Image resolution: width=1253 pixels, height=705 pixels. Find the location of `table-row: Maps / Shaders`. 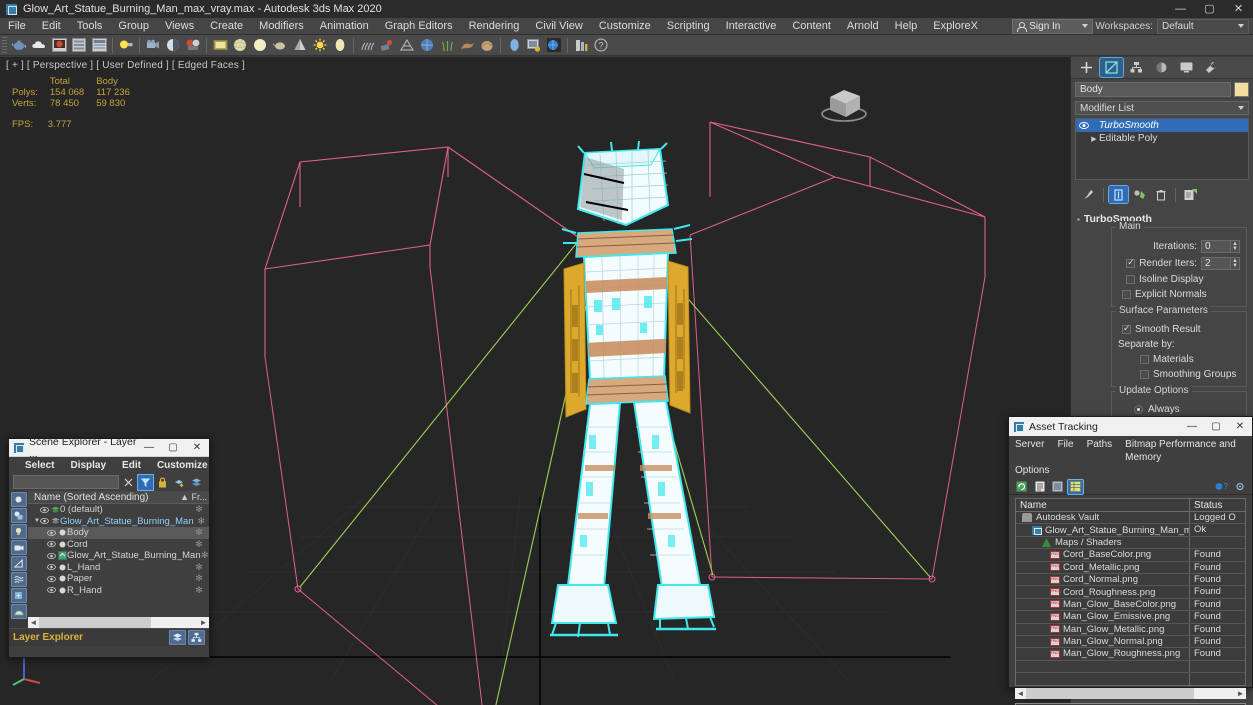

table-row: Maps / Shaders is located at coordinates (1130, 543).